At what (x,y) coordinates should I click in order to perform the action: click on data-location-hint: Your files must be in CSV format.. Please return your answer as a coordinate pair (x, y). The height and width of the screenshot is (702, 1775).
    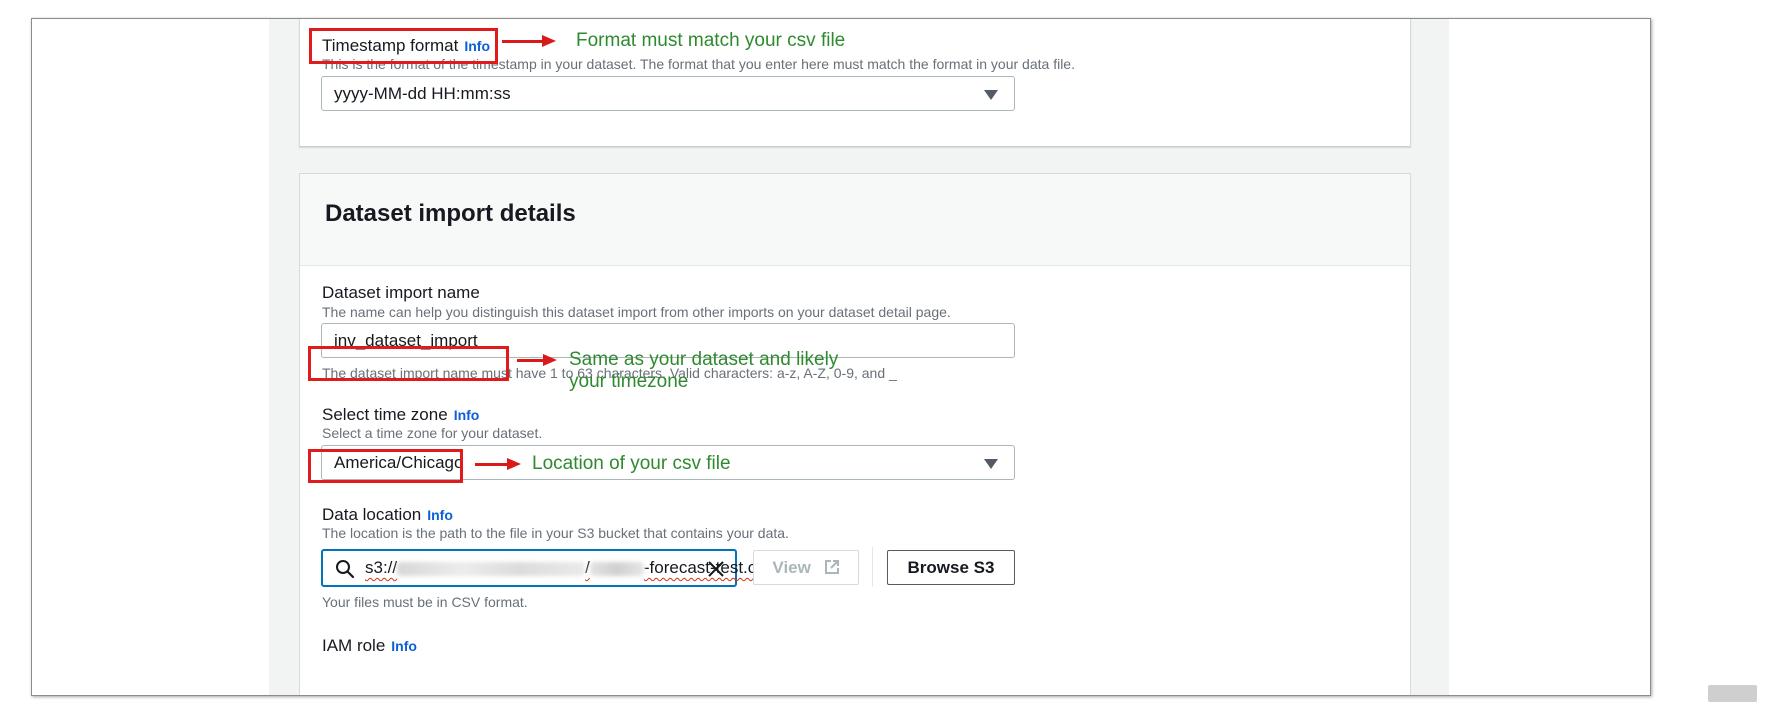
    Looking at the image, I should click on (425, 602).